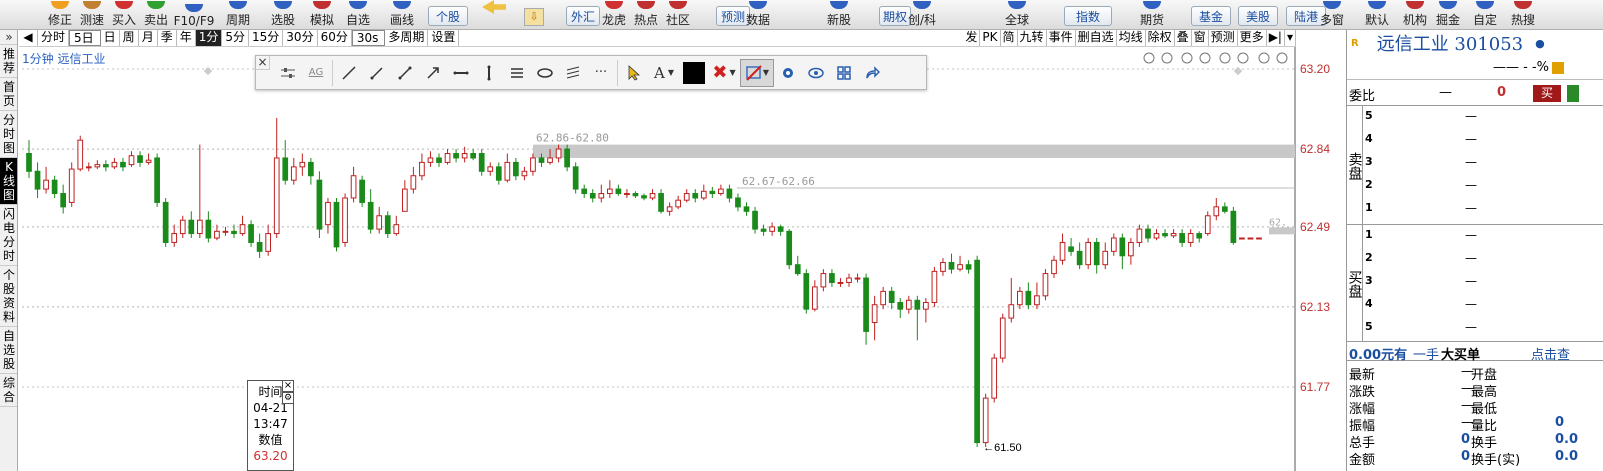 Image resolution: width=1603 pixels, height=471 pixels. What do you see at coordinates (8, 181) in the screenshot?
I see `nav-item-4: K线图` at bounding box center [8, 181].